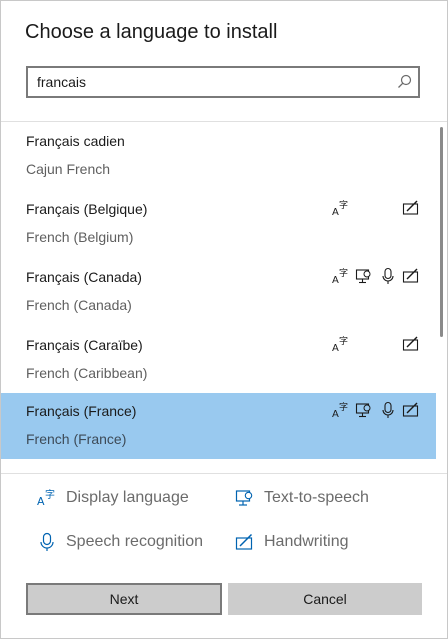  What do you see at coordinates (87, 209) in the screenshot?
I see `language-native-name: Français (Belgique)` at bounding box center [87, 209].